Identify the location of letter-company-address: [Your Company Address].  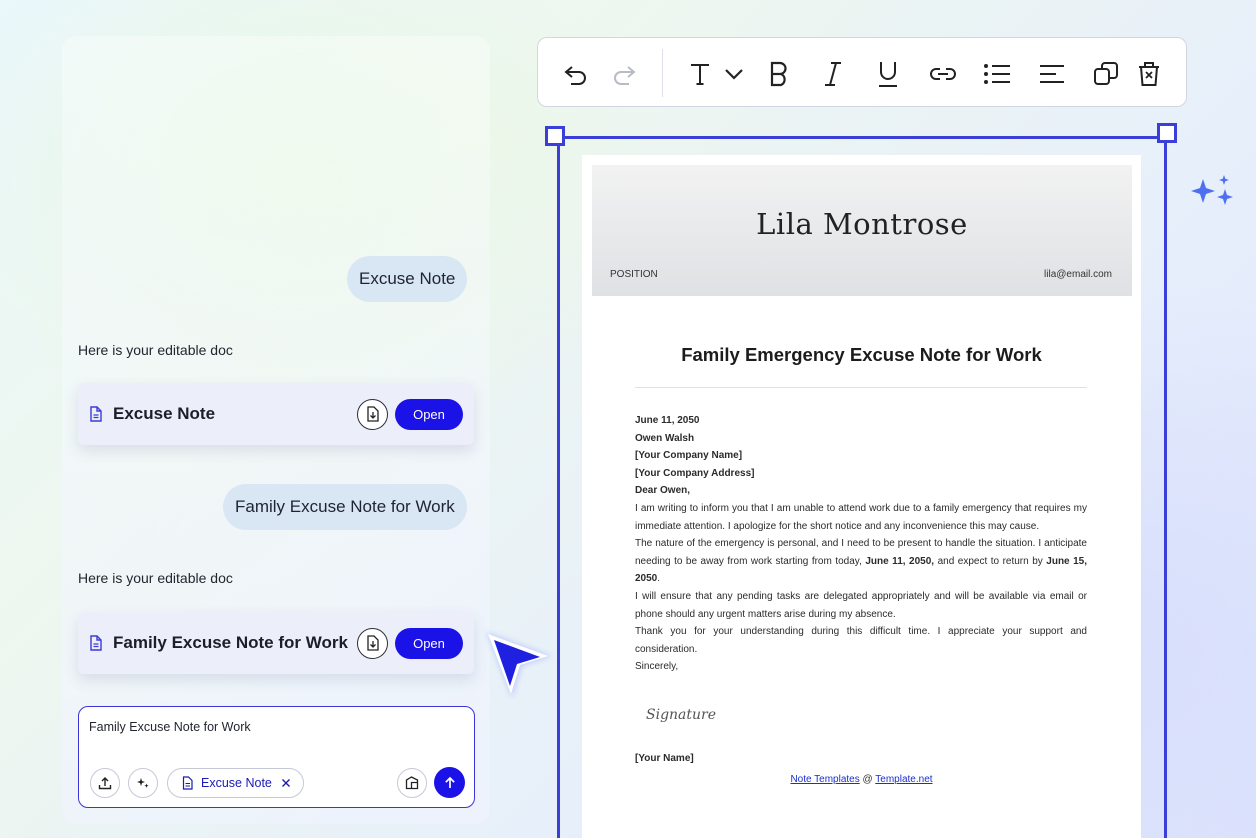
(695, 473).